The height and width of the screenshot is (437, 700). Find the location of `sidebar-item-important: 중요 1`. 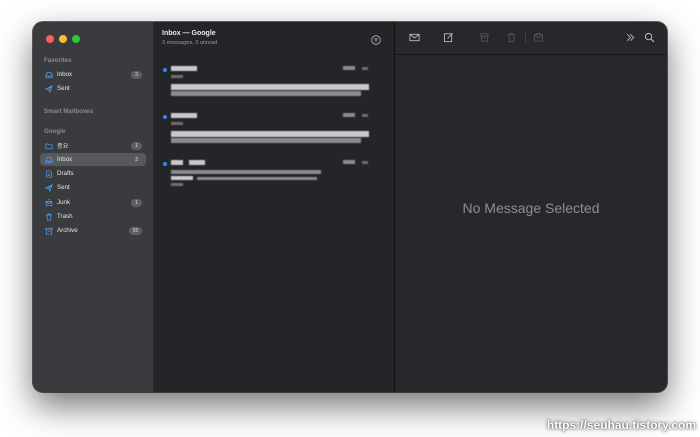

sidebar-item-important: 중요 1 is located at coordinates (93, 145).